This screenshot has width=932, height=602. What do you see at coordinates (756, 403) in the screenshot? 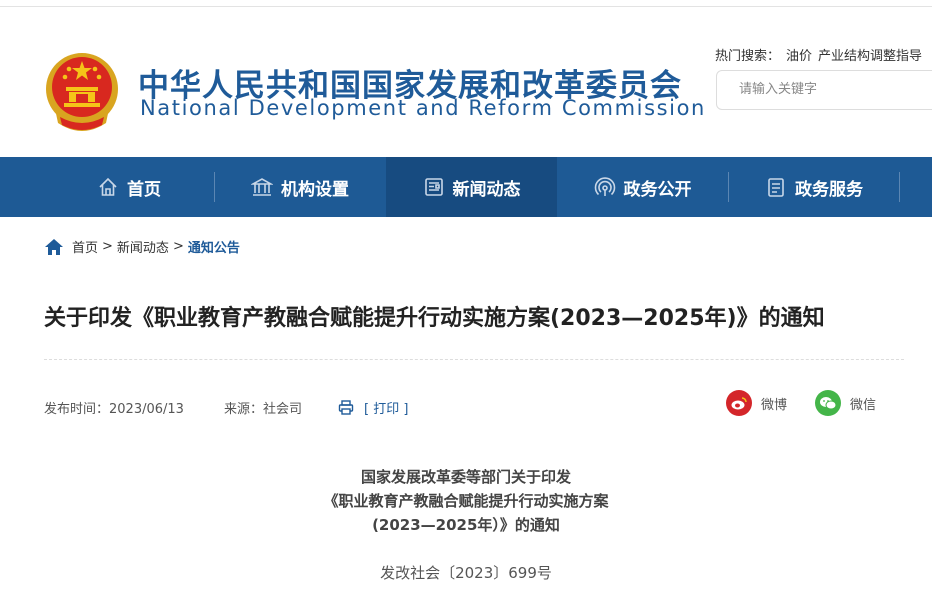
I see `share-weibo-button: 微博` at bounding box center [756, 403].